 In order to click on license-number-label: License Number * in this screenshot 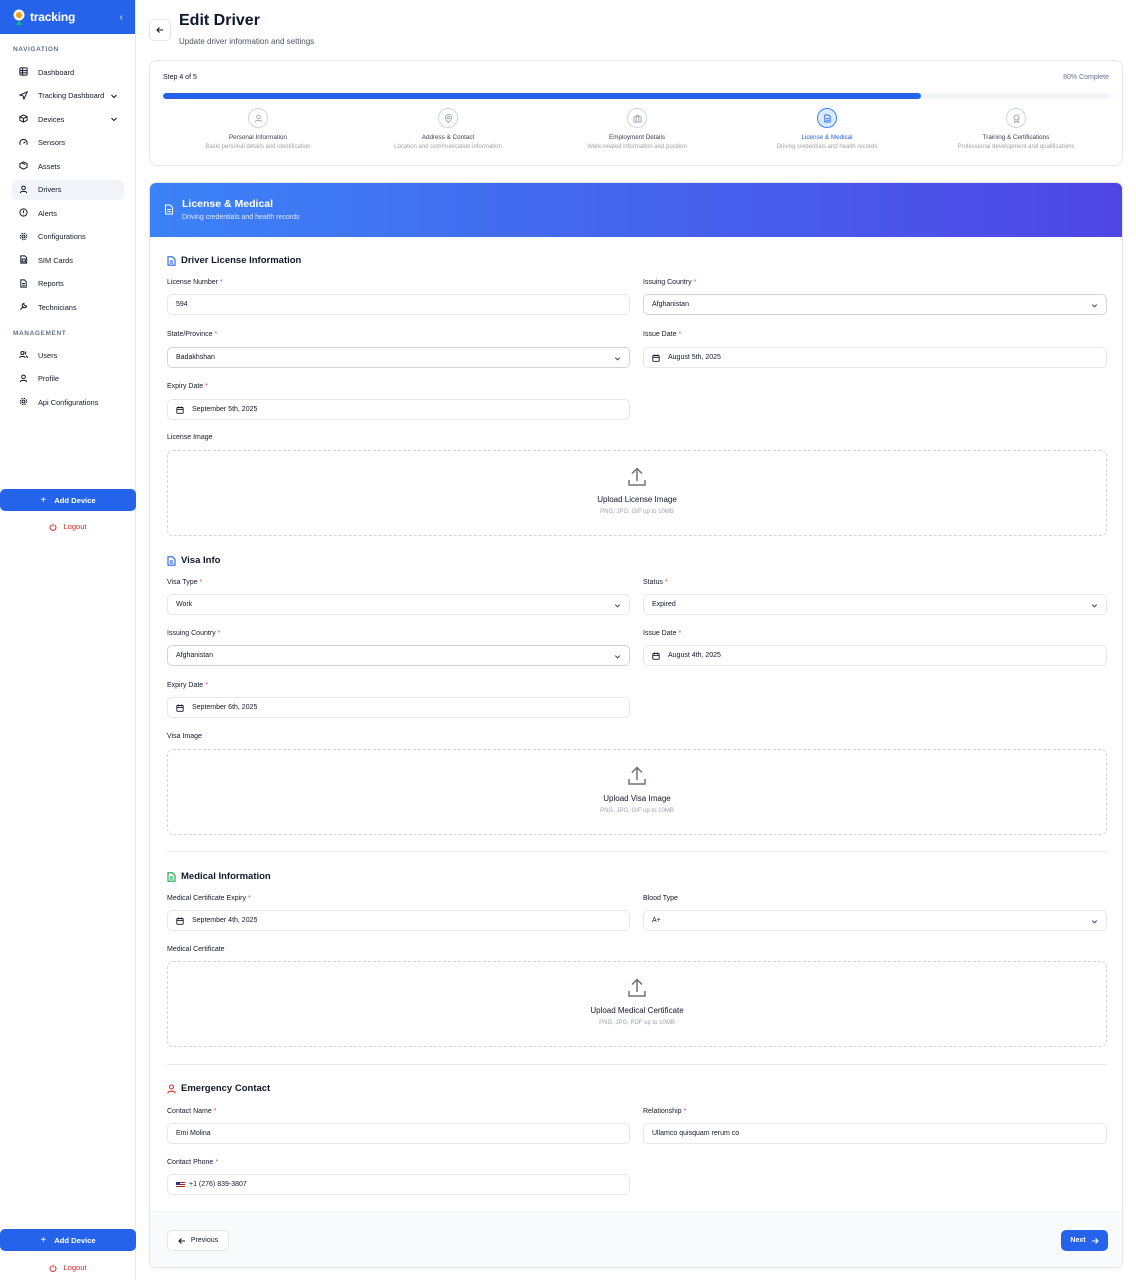, I will do `click(195, 282)`.